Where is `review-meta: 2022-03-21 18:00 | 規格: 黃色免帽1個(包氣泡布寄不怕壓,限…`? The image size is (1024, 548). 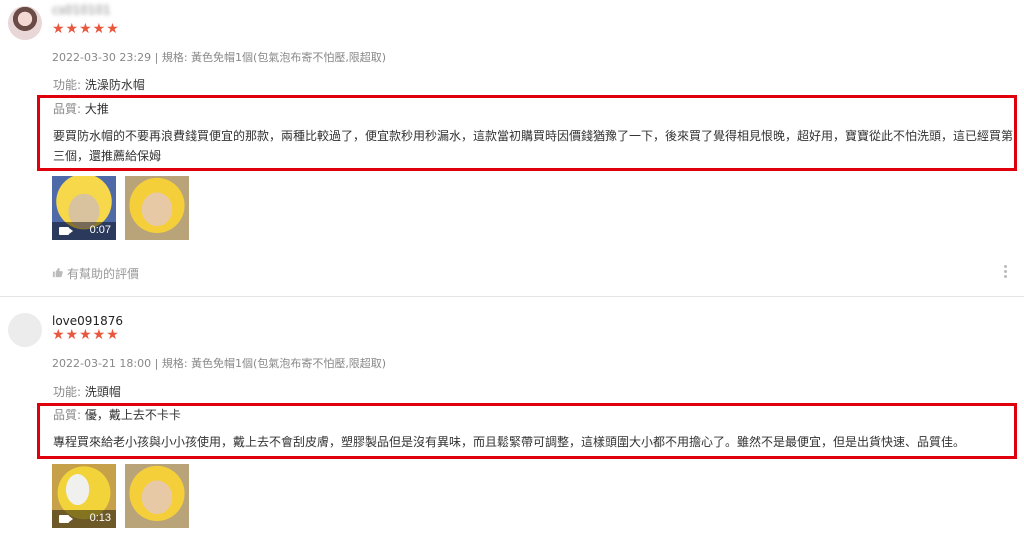 review-meta: 2022-03-21 18:00 | 規格: 黃色免帽1個(包氣泡布寄不怕壓,限… is located at coordinates (219, 363).